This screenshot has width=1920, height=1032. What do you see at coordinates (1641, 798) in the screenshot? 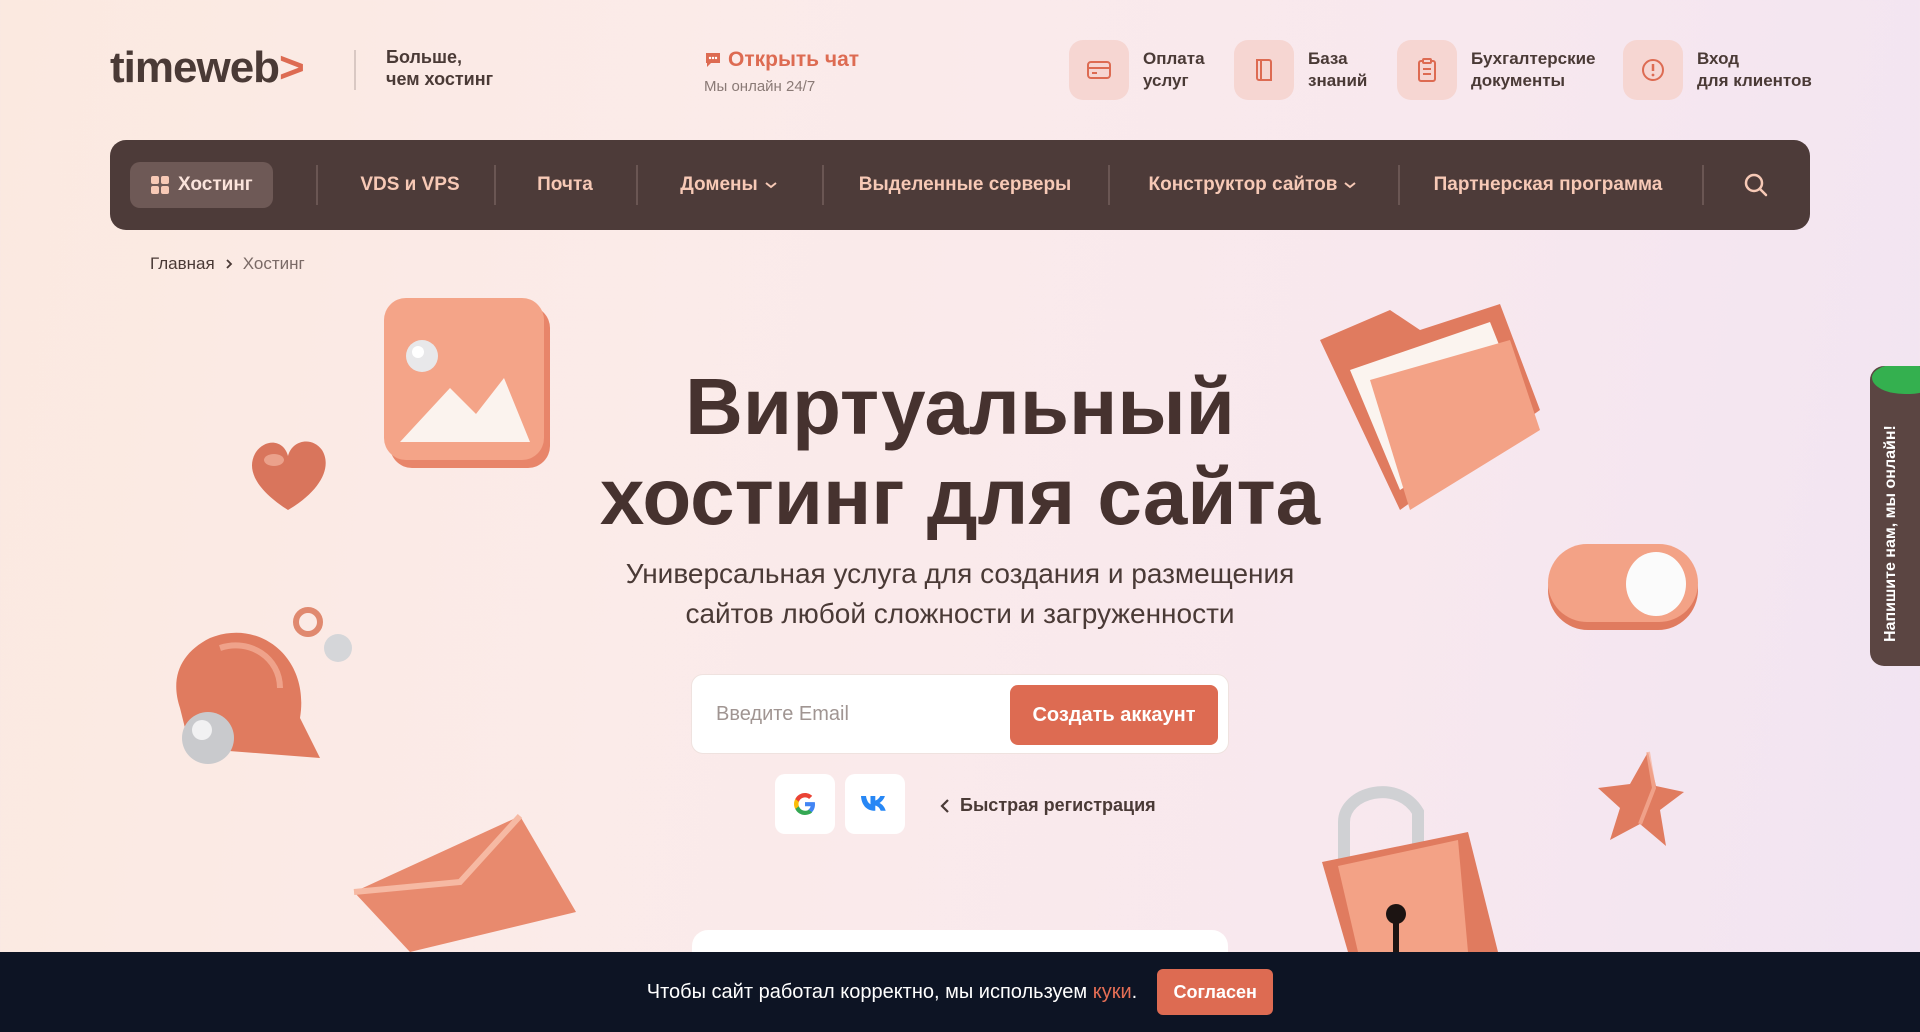
I see `star-3d-icon` at bounding box center [1641, 798].